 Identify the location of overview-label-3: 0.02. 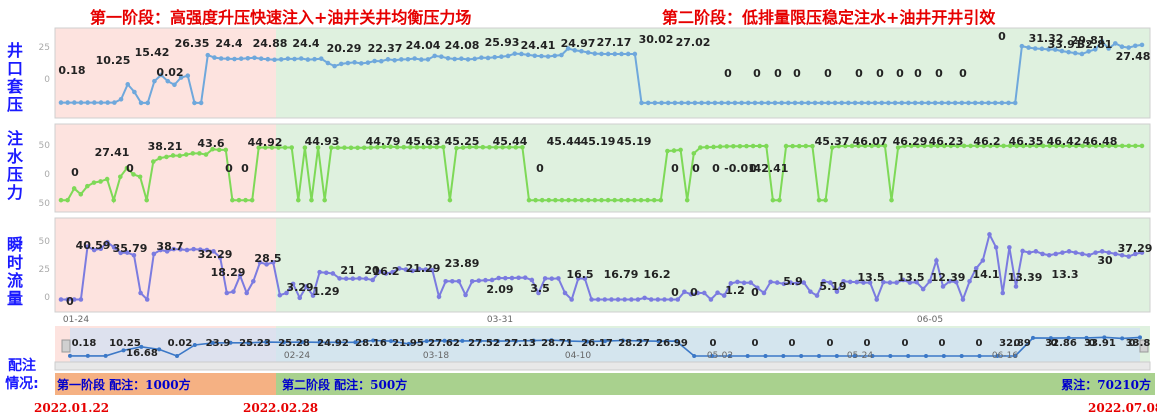
(180, 343).